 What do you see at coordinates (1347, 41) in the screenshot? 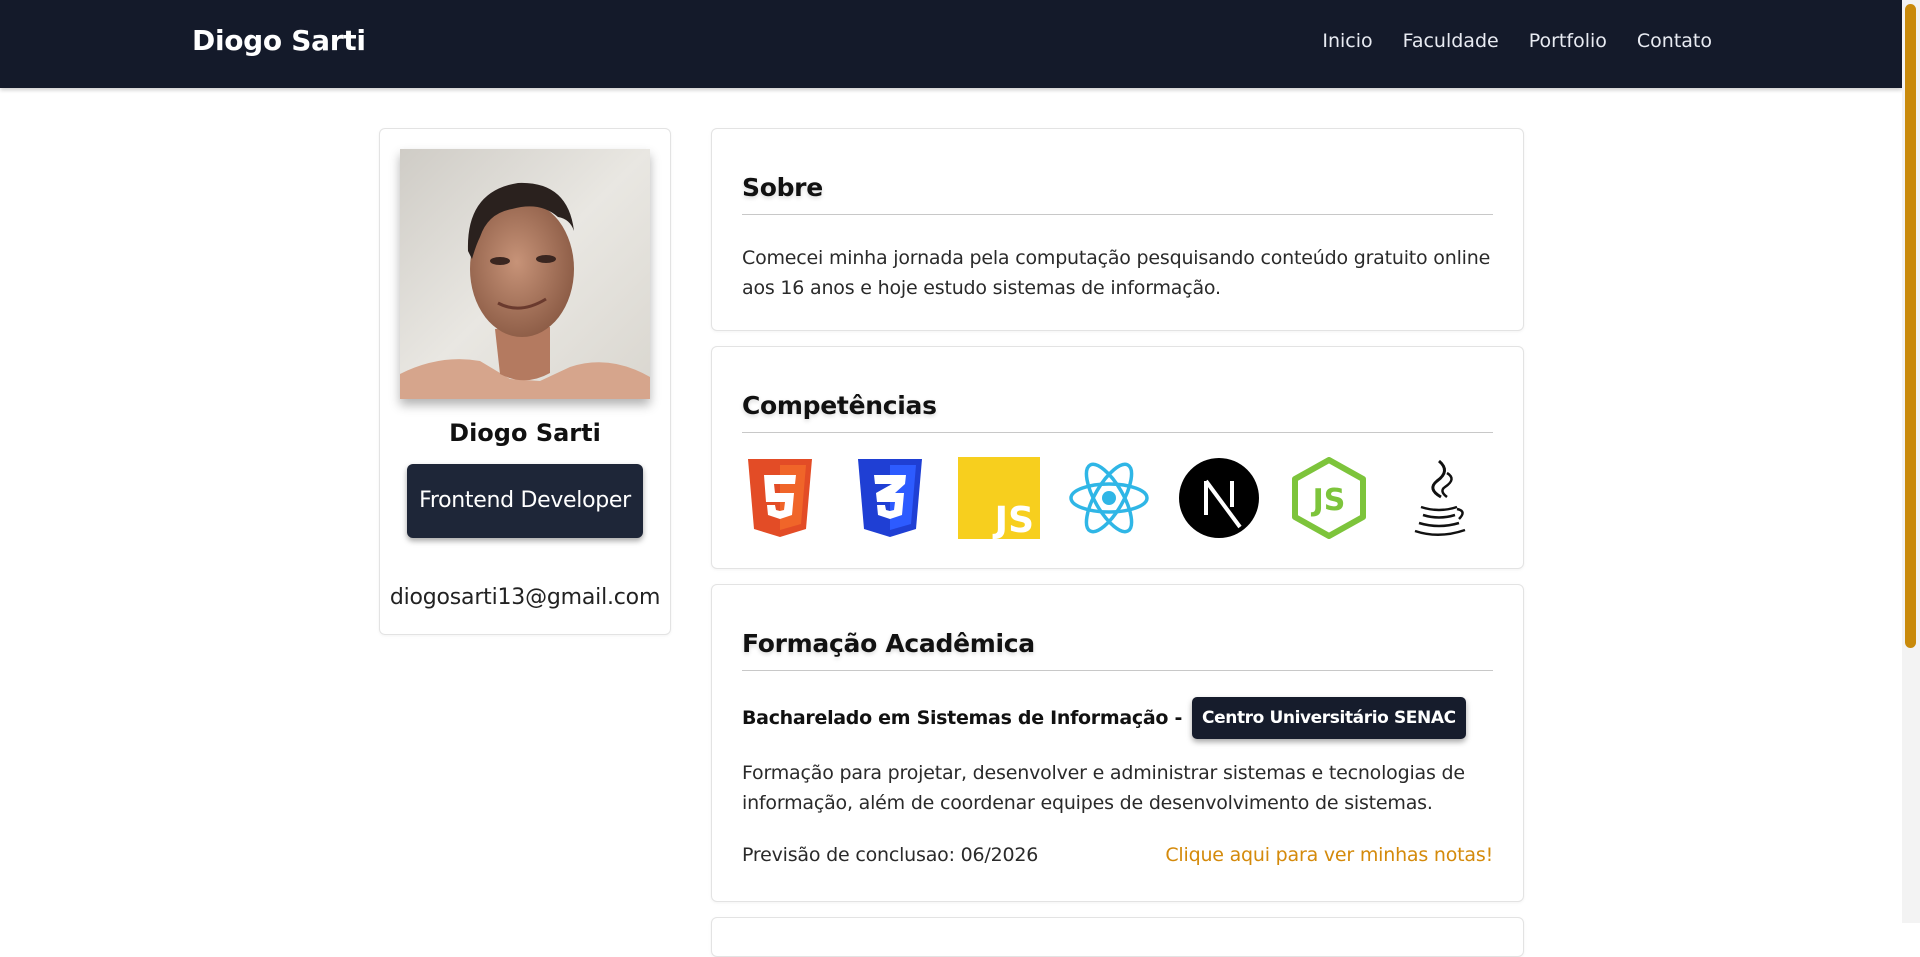
I see `nav-link-inicio: Inicio` at bounding box center [1347, 41].